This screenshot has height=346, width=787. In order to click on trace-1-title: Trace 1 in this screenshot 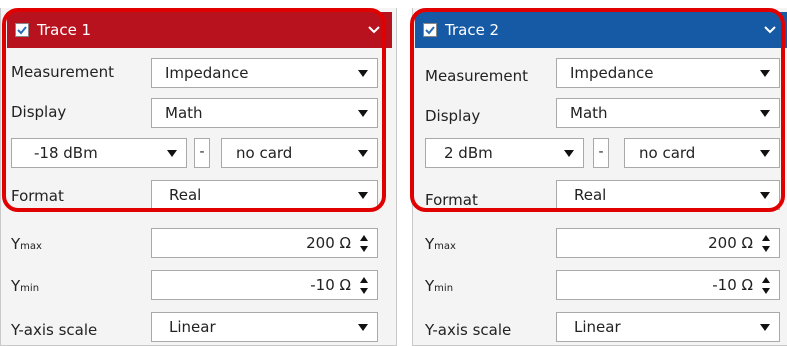, I will do `click(64, 30)`.